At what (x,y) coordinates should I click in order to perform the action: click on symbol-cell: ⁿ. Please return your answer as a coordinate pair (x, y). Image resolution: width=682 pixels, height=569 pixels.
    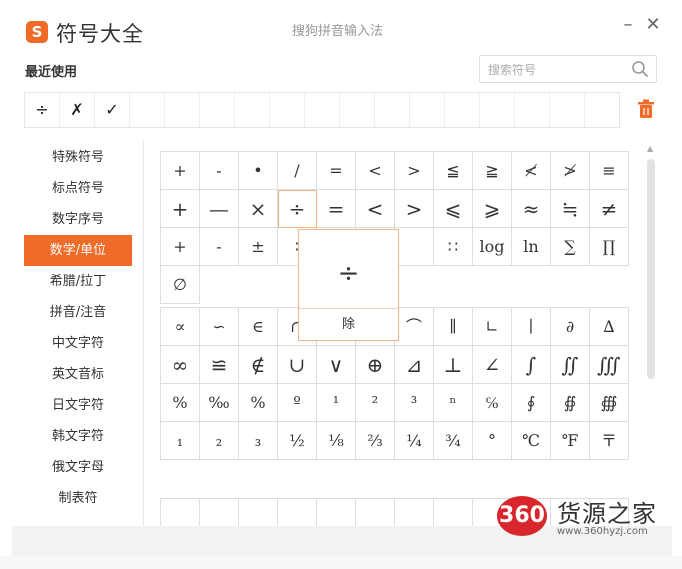
    Looking at the image, I should click on (453, 403).